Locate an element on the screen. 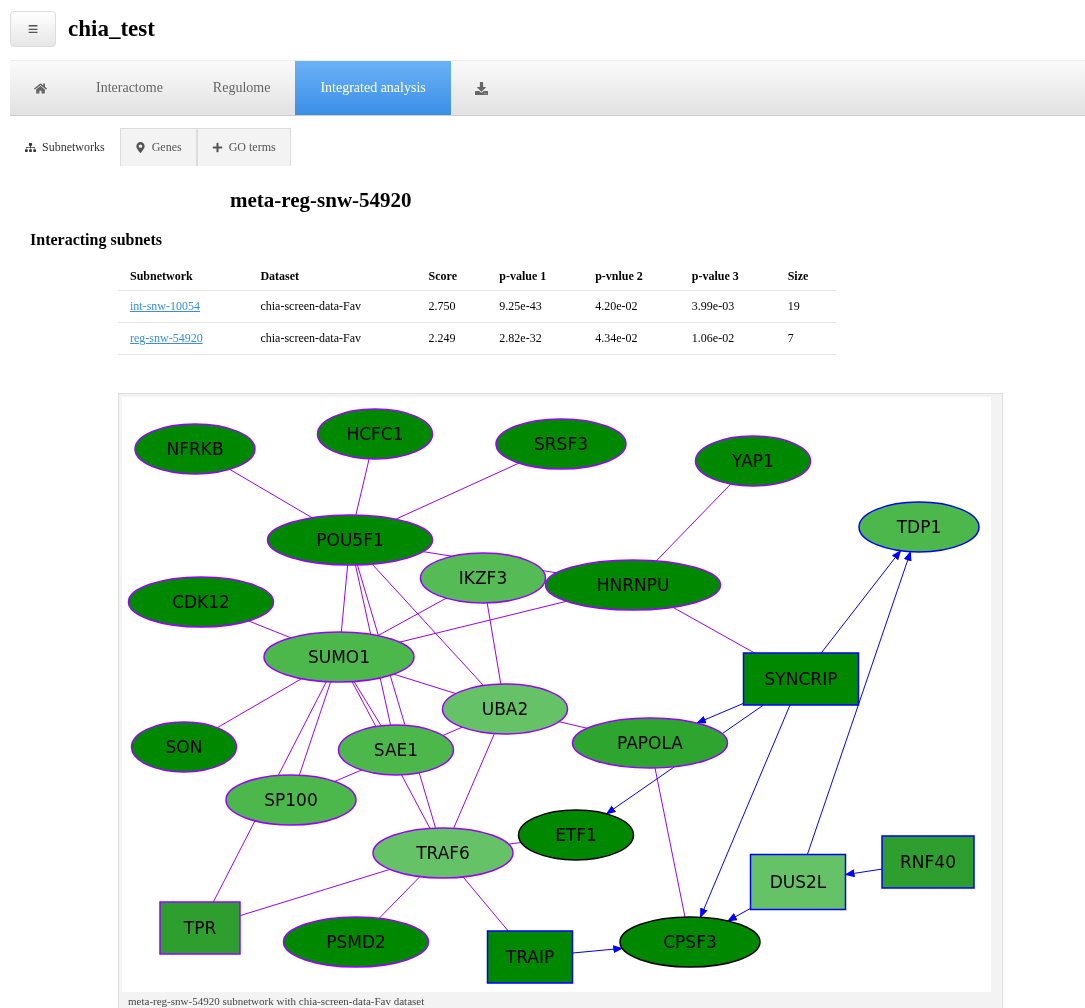  subnetwork-link: int-snw-10054 is located at coordinates (165, 306).